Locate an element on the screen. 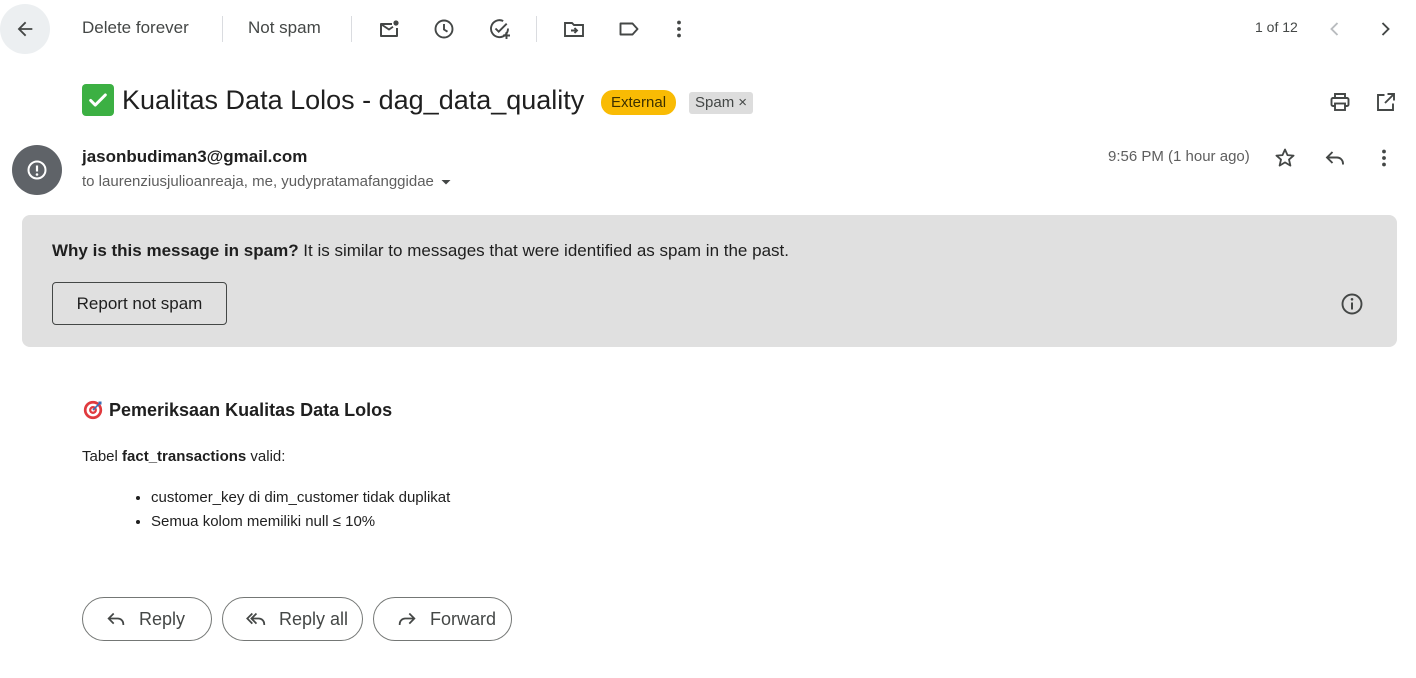 The width and height of the screenshot is (1416, 678). message-time: 9:56 PM (1 hour ago) is located at coordinates (1179, 156).